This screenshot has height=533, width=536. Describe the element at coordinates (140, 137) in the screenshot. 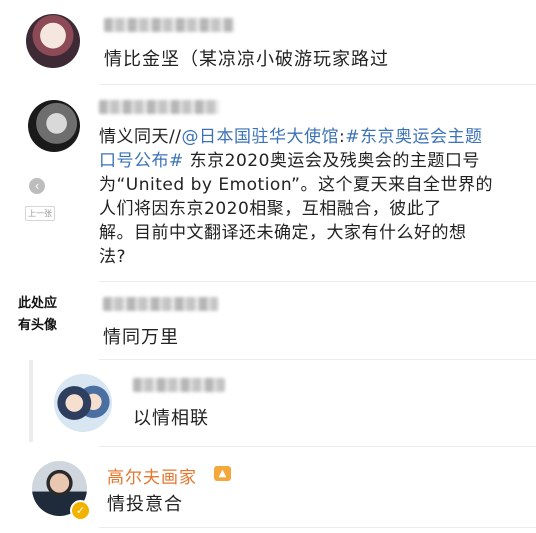

I see `comment-text-prefix: 情义同天//` at that location.